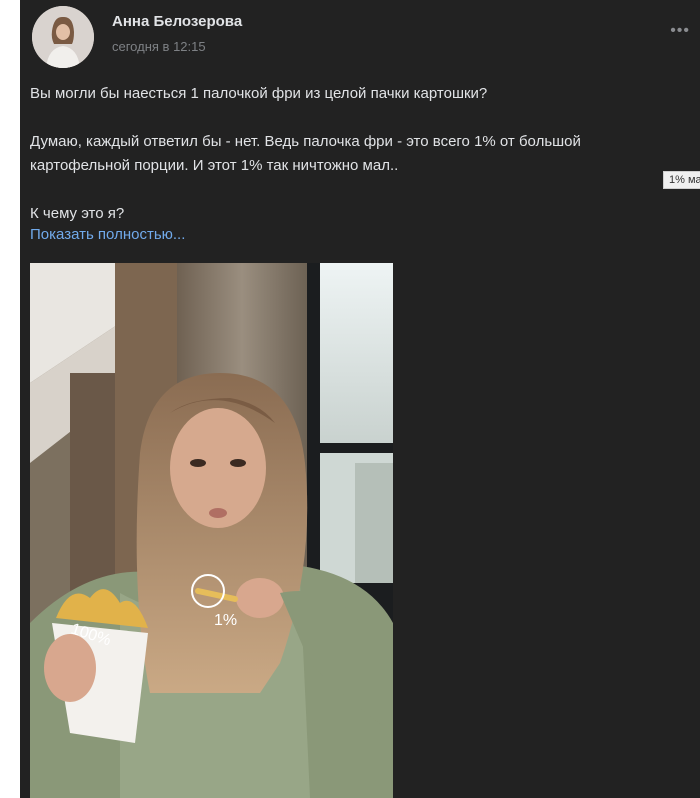 The height and width of the screenshot is (798, 700). I want to click on avatar, so click(63, 37).